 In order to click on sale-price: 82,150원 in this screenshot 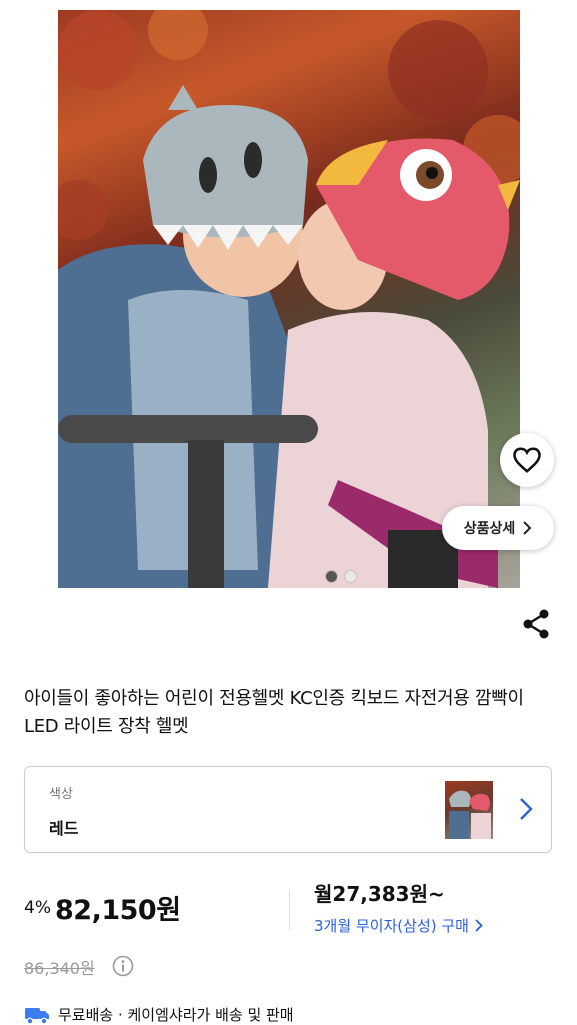, I will do `click(118, 910)`.